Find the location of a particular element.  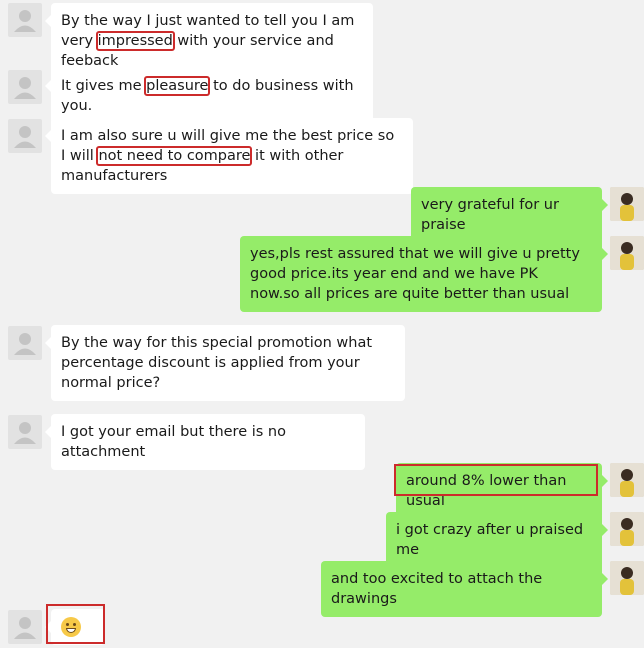

message-text: very grateful for ur praise is located at coordinates (490, 215).